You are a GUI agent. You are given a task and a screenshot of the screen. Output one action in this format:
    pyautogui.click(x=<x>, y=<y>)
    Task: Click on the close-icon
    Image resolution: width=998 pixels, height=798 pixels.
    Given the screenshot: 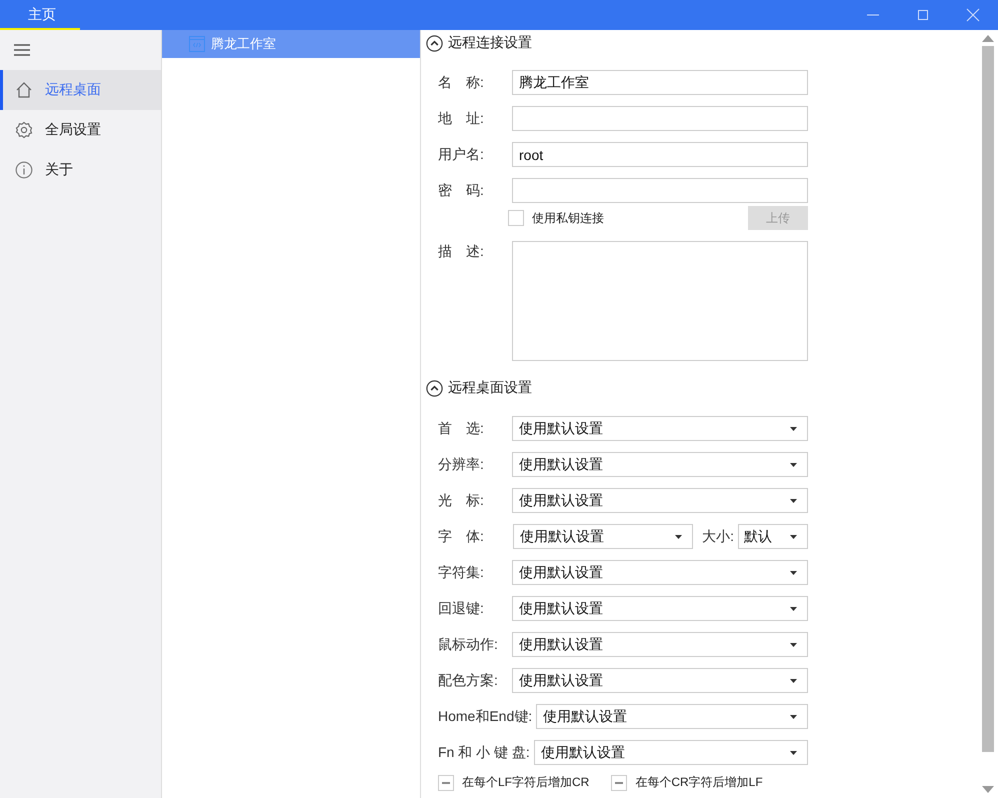 What is the action you would take?
    pyautogui.click(x=973, y=15)
    